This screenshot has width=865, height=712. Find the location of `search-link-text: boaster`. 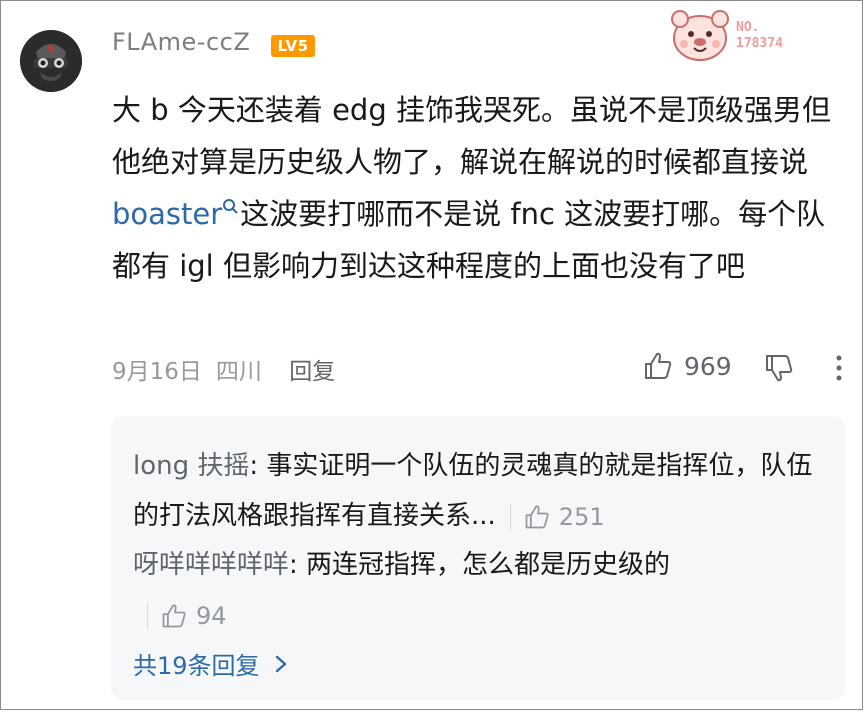

search-link-text: boaster is located at coordinates (167, 214).